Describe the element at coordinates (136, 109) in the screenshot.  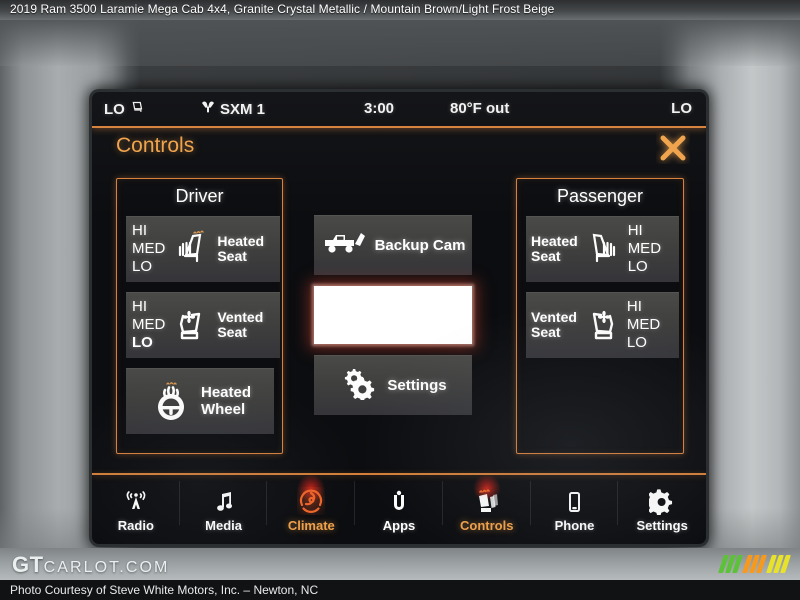
I see `driver-seat-climate-icon` at that location.